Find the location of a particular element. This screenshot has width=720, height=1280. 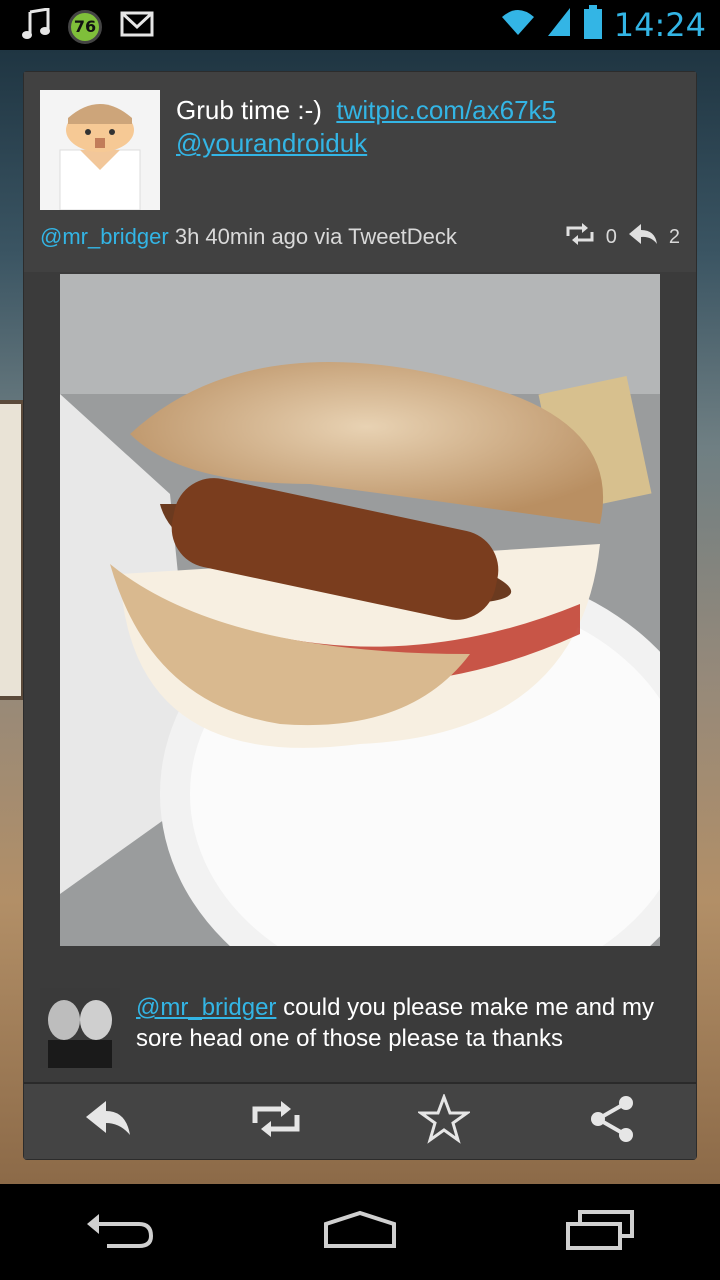

author-avatar is located at coordinates (100, 150).